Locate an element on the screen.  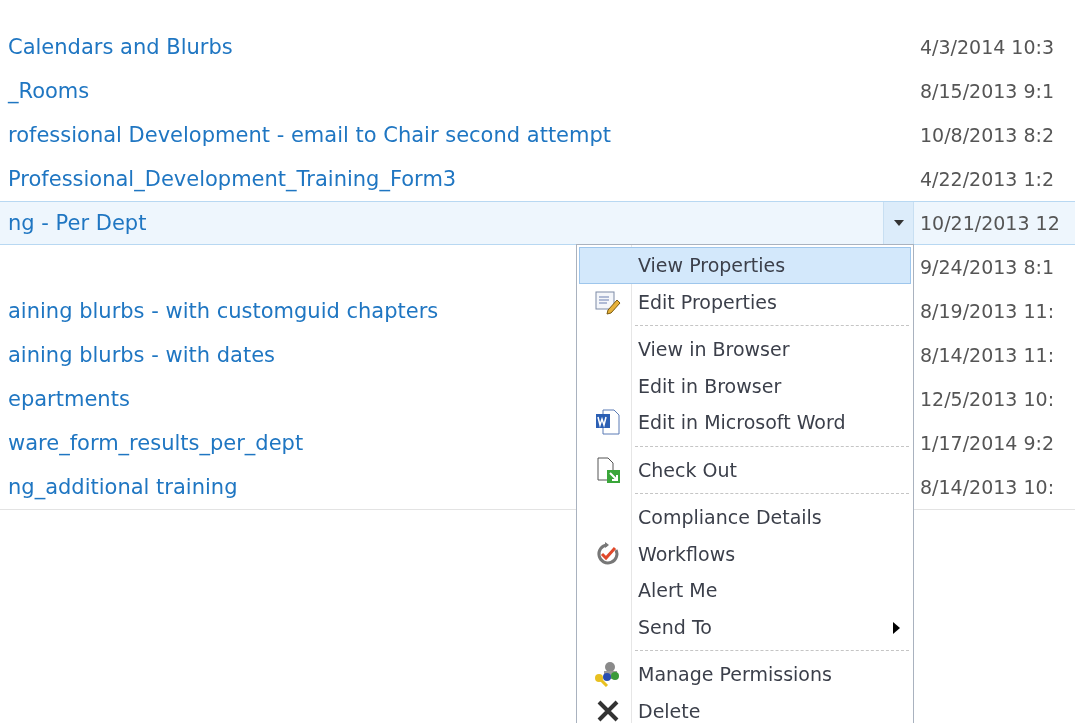
menu-item: Workflows is located at coordinates (745, 553).